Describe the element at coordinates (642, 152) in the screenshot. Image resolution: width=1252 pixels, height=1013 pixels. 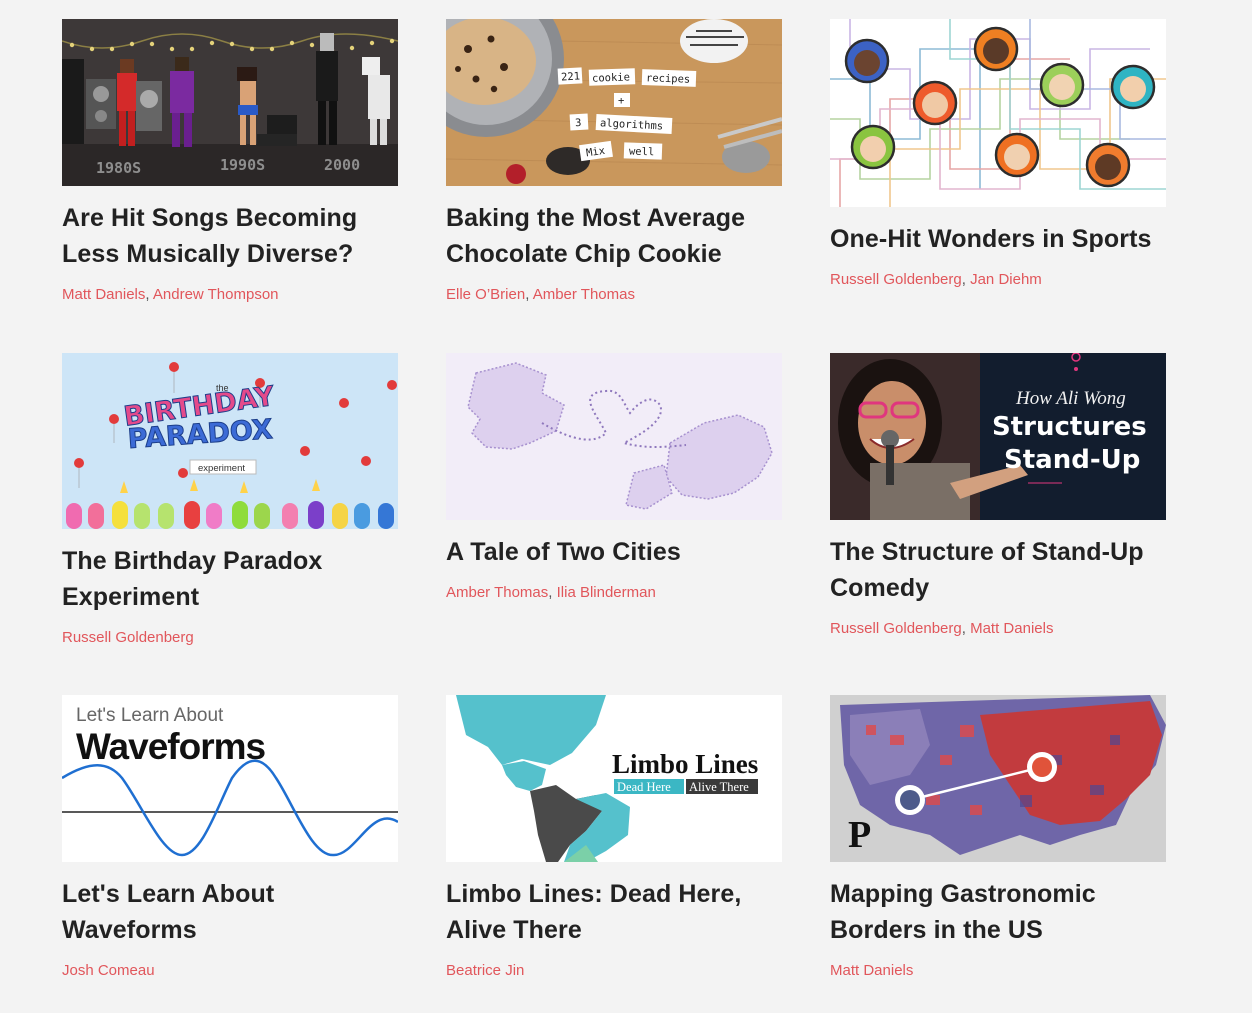
I see `tile-well: well` at that location.